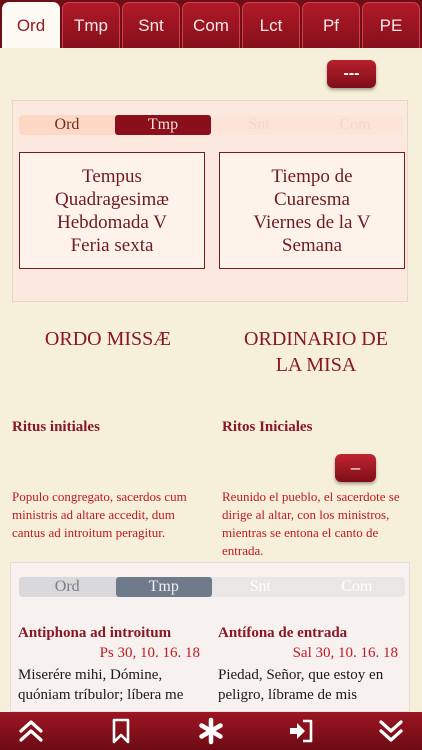 Image resolution: width=422 pixels, height=750 pixels. Describe the element at coordinates (31, 25) in the screenshot. I see `tab-ord: Ord` at that location.